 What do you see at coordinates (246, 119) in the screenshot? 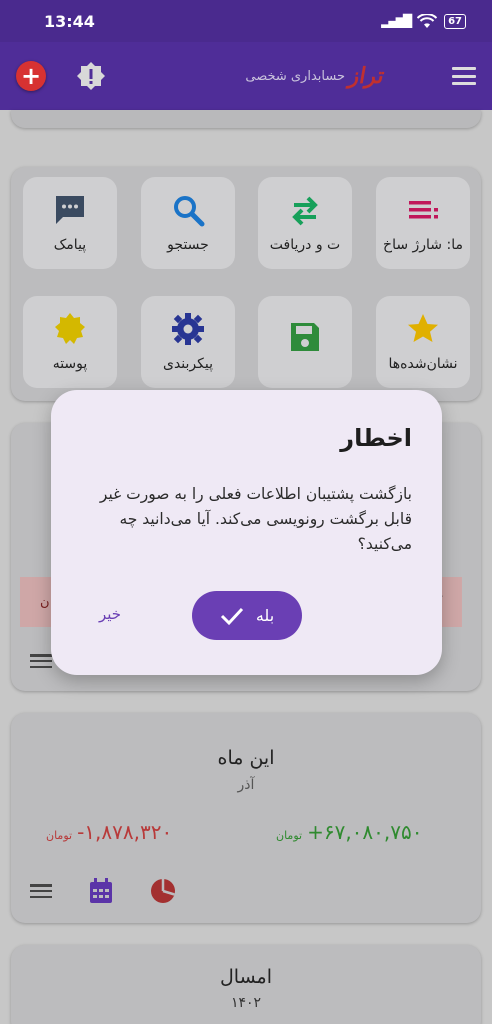
I see `top-card-bottom` at bounding box center [246, 119].